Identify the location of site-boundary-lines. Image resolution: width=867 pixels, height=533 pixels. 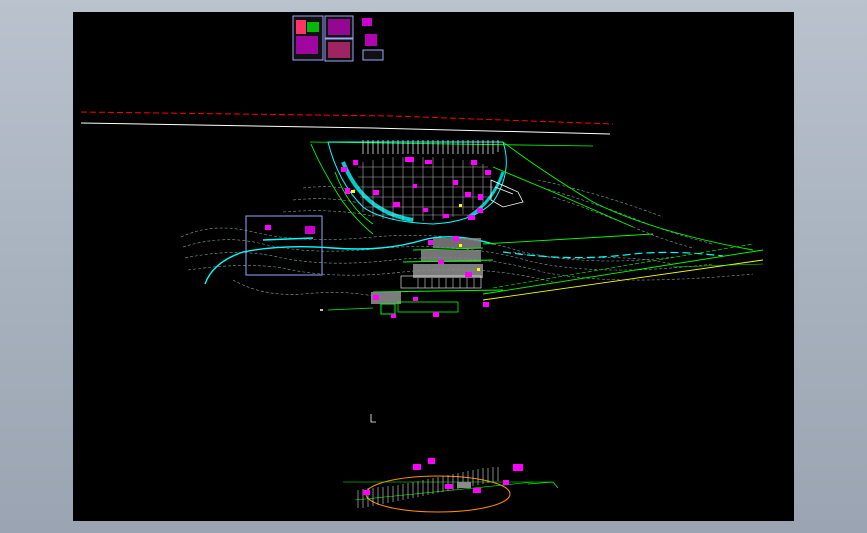
(347, 129).